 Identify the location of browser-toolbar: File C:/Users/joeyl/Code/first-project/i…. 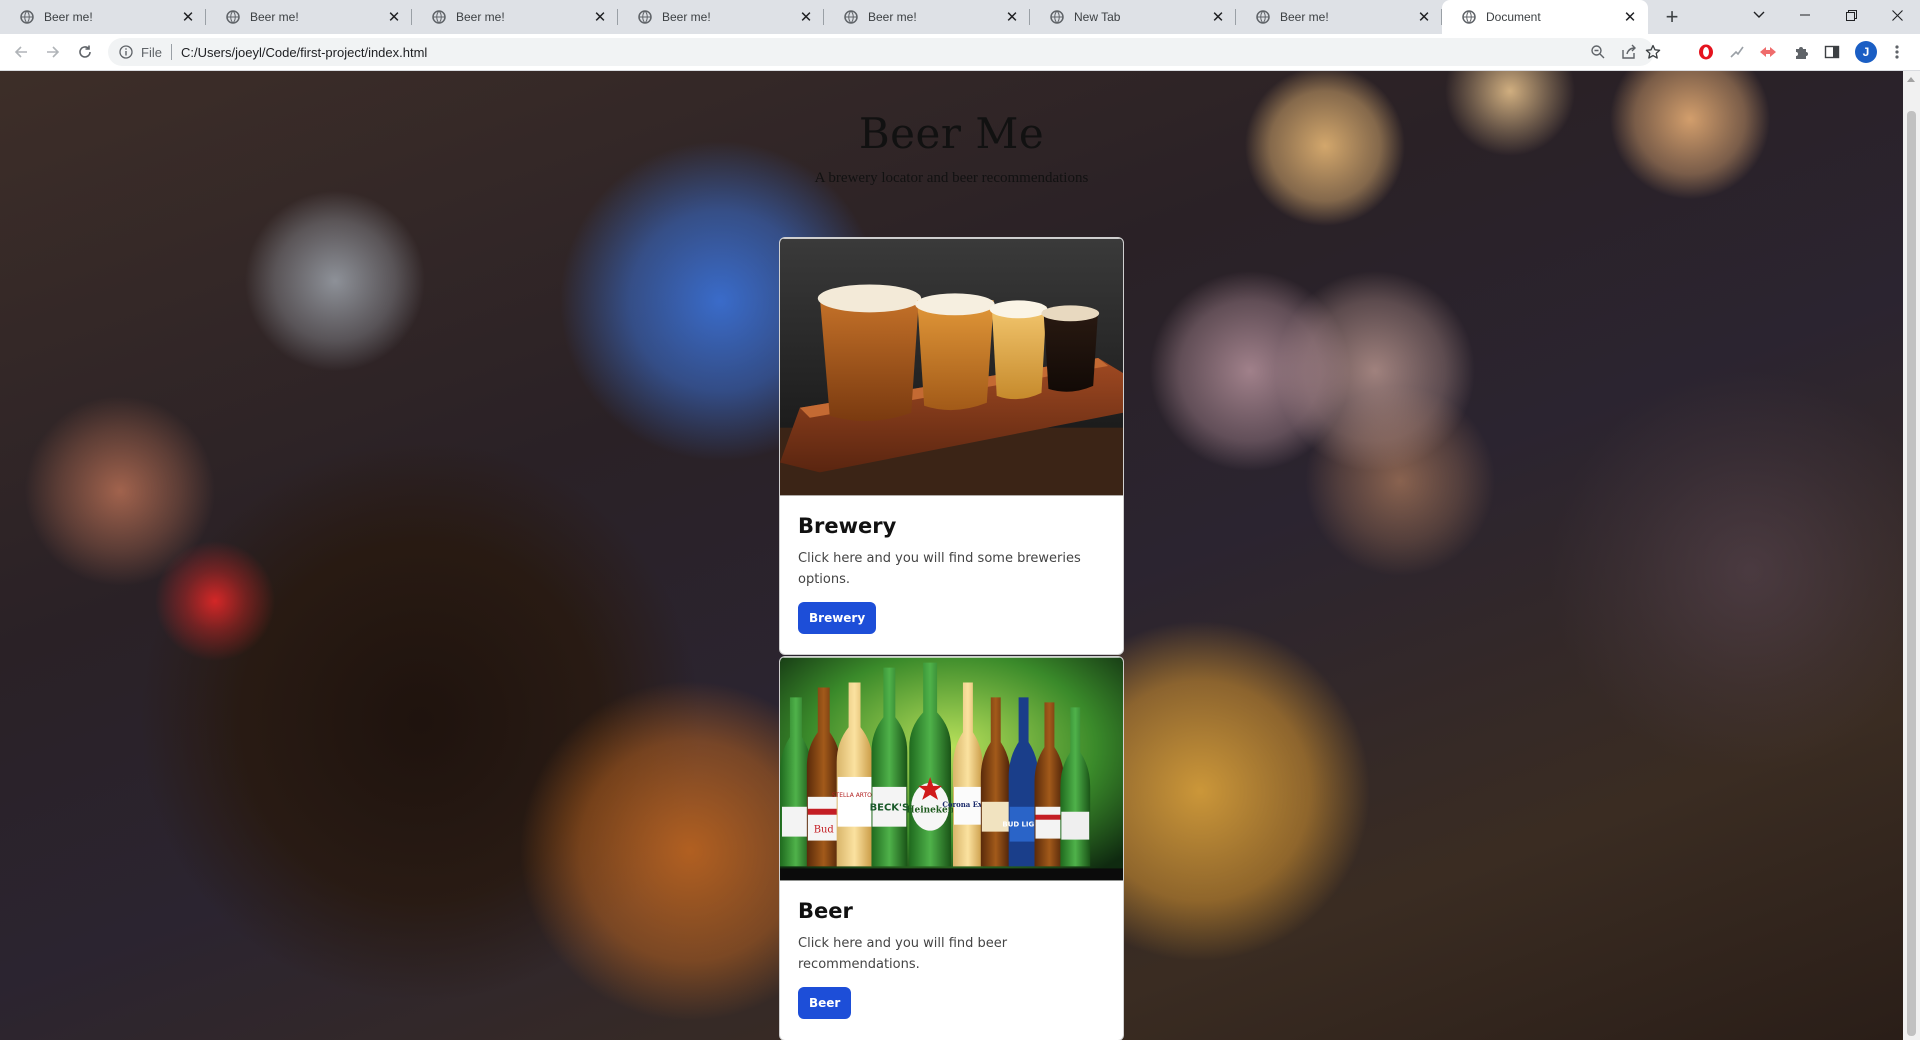
(960, 52).